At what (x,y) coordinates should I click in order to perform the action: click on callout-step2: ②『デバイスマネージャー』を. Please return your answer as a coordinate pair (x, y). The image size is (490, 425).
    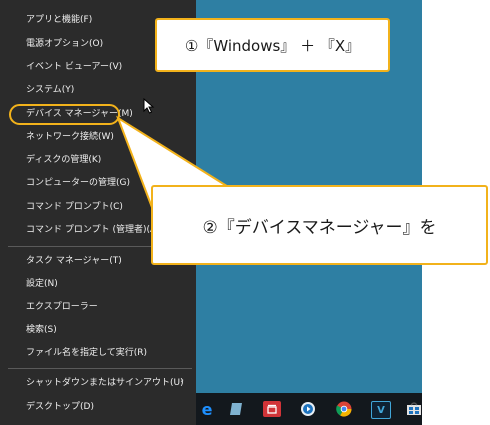
    Looking at the image, I should click on (319, 225).